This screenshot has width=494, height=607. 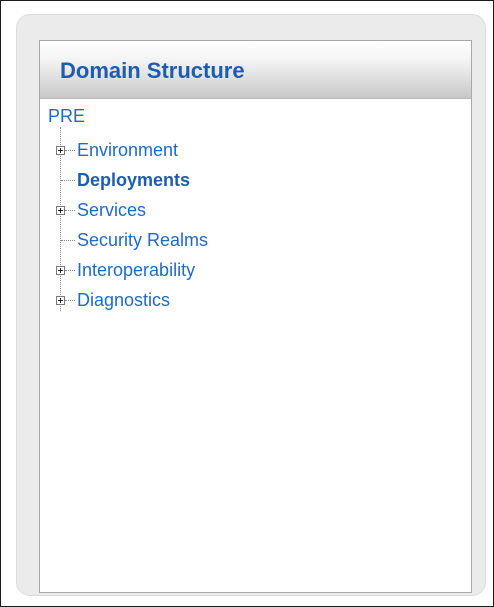 What do you see at coordinates (152, 70) in the screenshot?
I see `portlet-title: Domain Structure` at bounding box center [152, 70].